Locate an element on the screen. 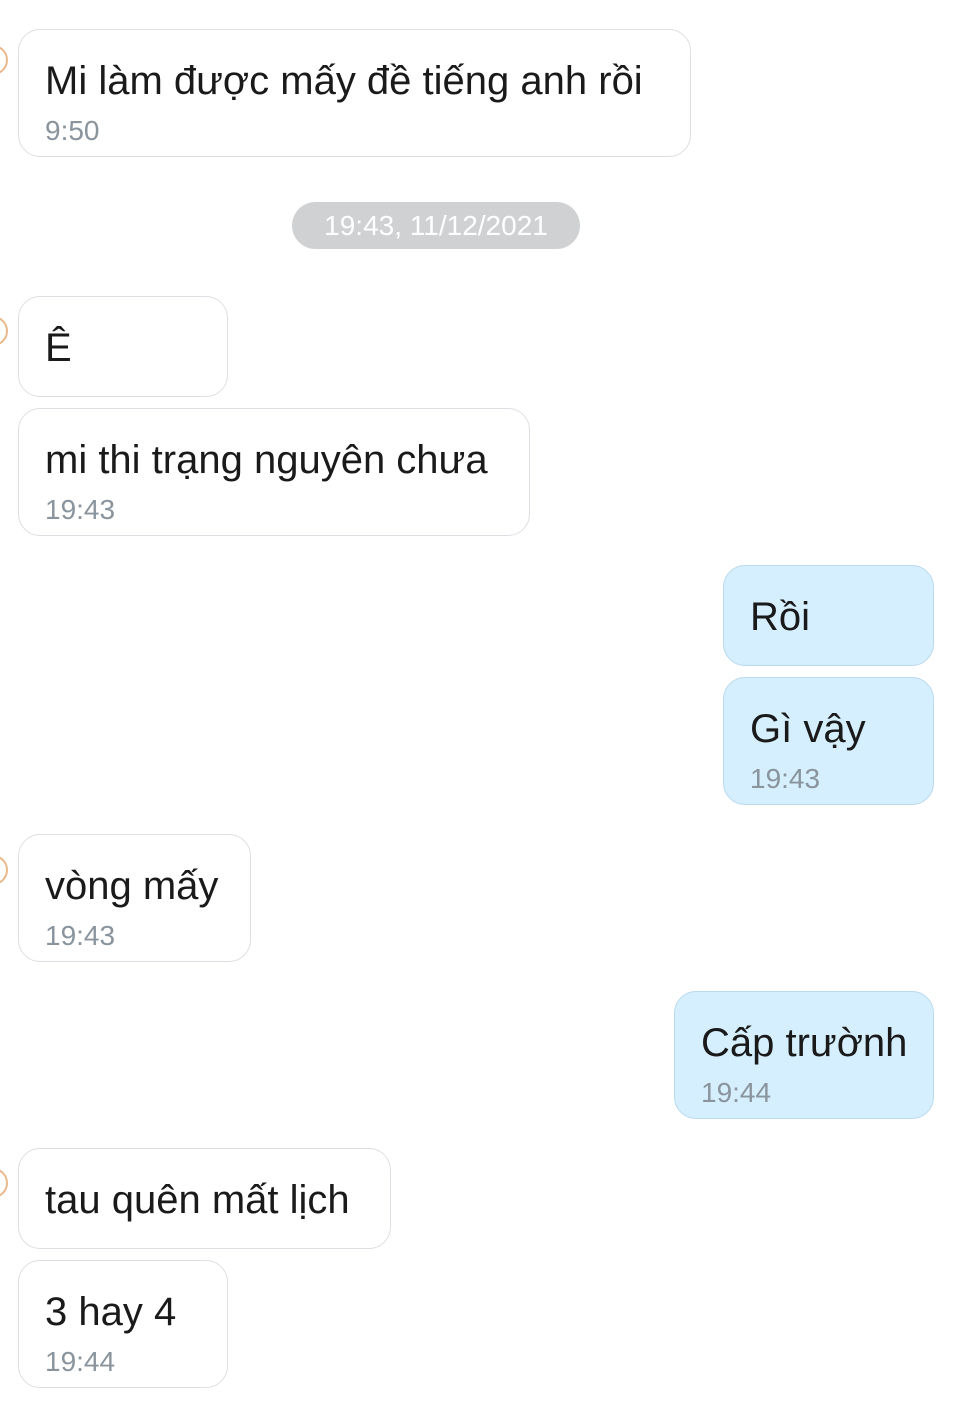  message-text: vòng mấy is located at coordinates (132, 886).